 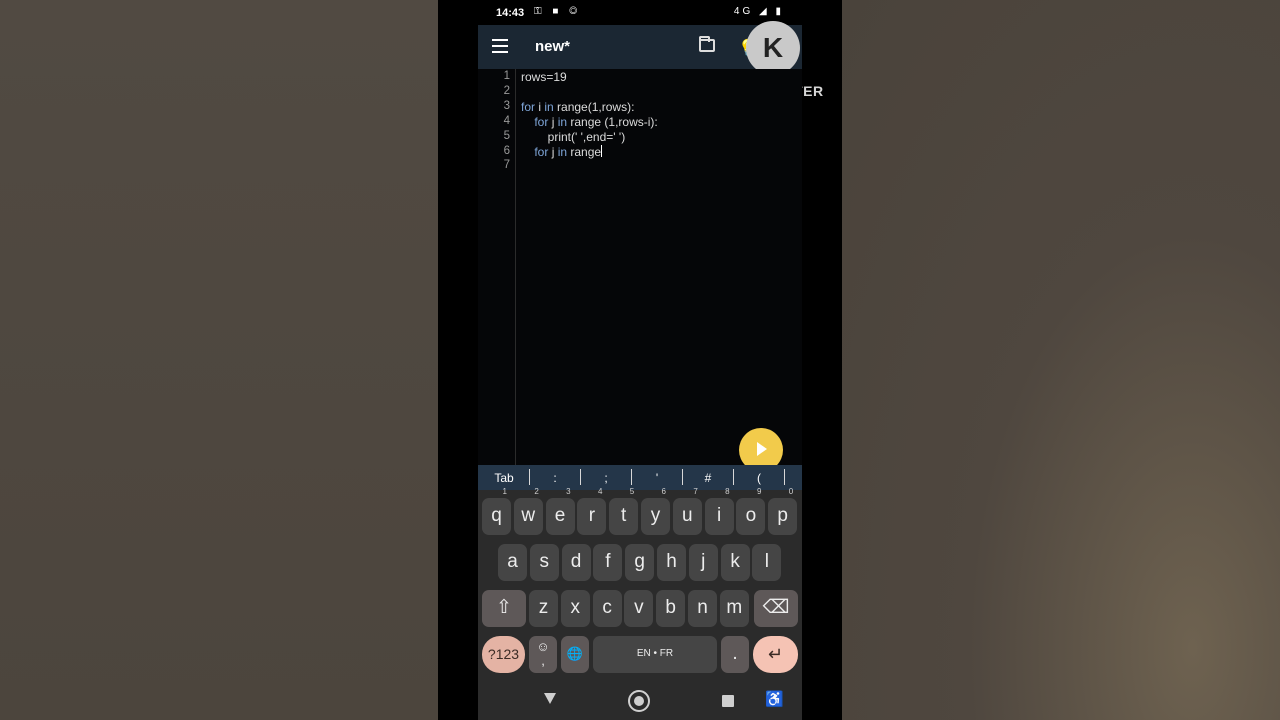 I want to click on key-i: i8, so click(x=719, y=511).